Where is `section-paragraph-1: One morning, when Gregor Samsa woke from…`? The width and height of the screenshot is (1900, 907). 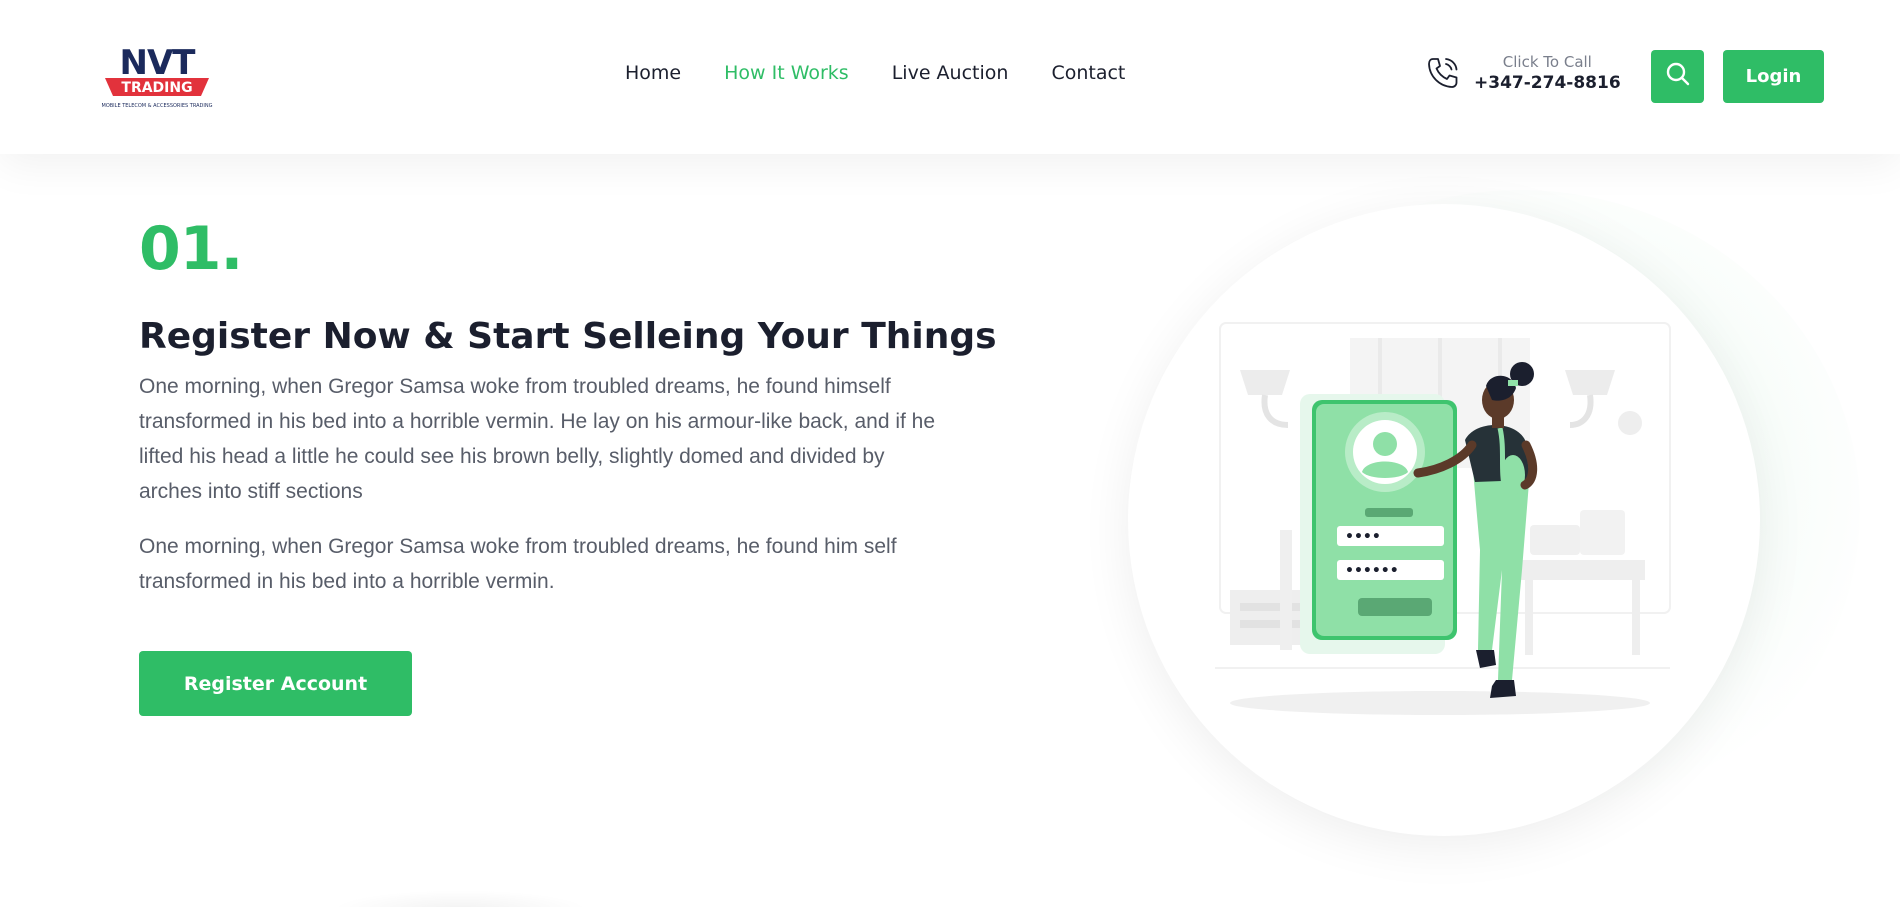
section-paragraph-1: One morning, when Gregor Samsa woke from… is located at coordinates (537, 439).